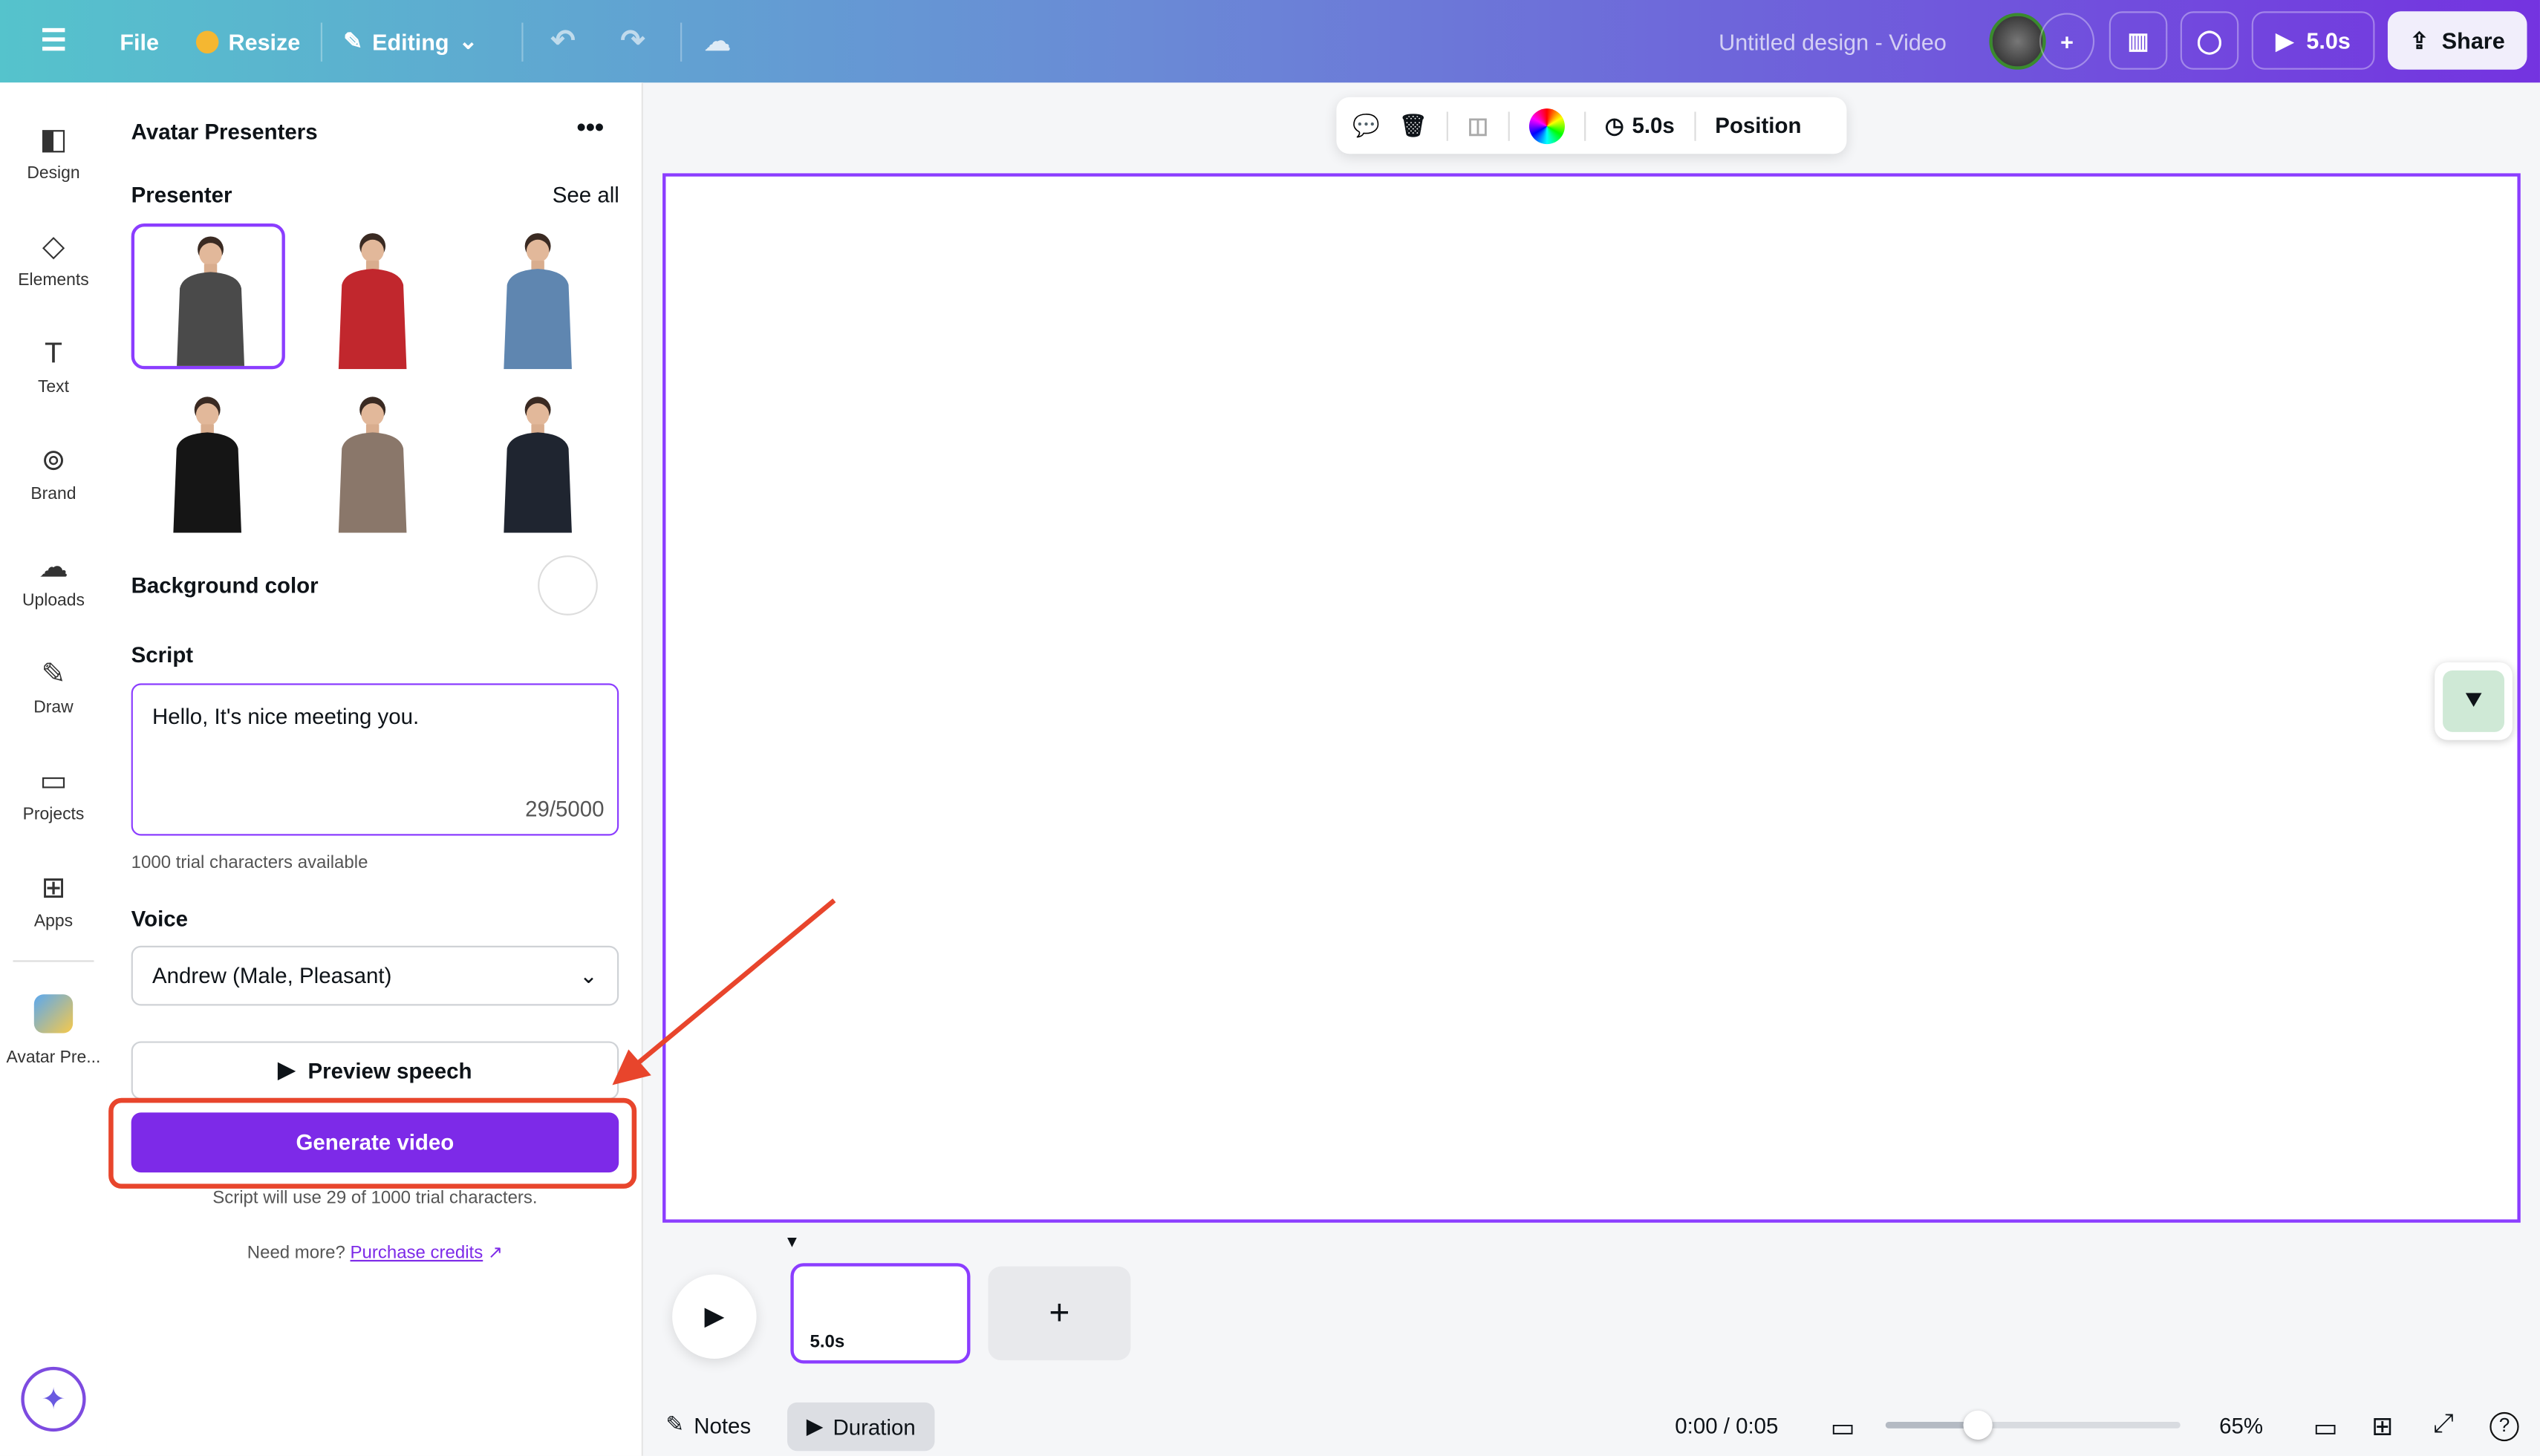  I want to click on rail-label: Elements, so click(54, 280).